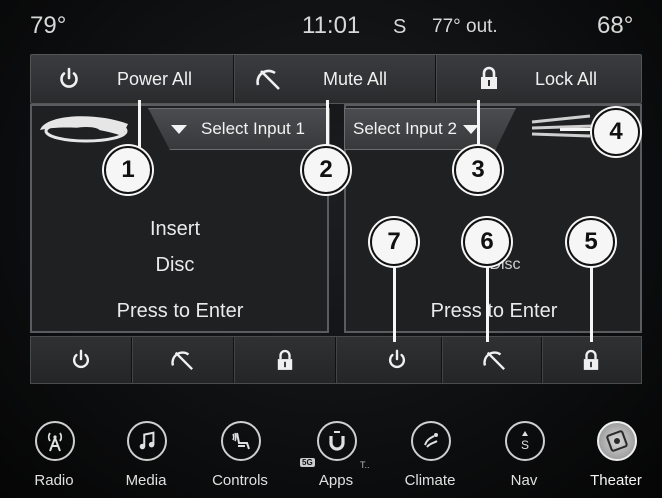 This screenshot has width=662, height=498. What do you see at coordinates (336, 480) in the screenshot?
I see `nav-apps-label: Apps` at bounding box center [336, 480].